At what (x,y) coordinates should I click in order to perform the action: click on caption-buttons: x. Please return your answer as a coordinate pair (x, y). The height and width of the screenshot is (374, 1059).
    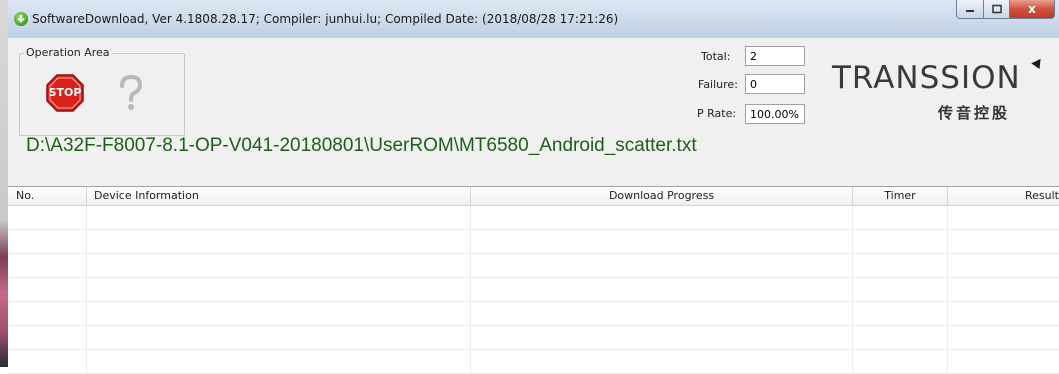
    Looking at the image, I should click on (1005, 10).